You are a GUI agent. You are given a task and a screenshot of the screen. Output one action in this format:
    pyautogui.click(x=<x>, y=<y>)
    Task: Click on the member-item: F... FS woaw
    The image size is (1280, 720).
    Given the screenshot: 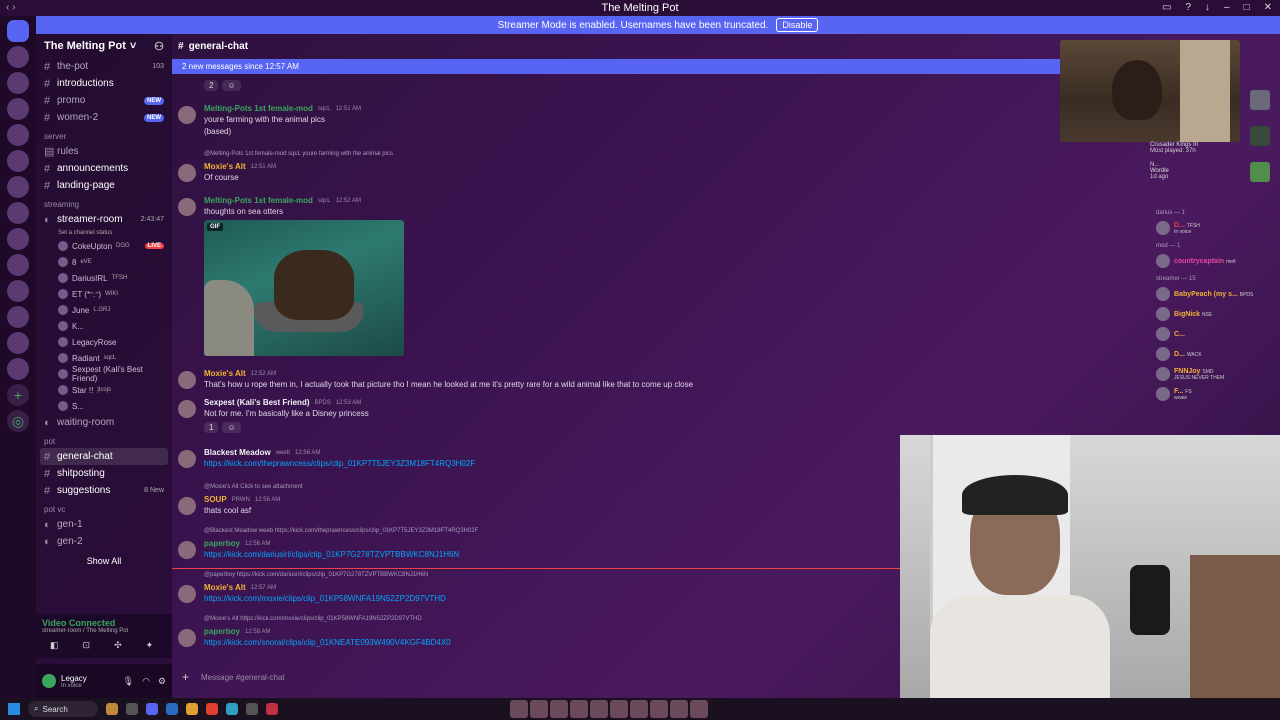 What is the action you would take?
    pyautogui.click(x=1215, y=394)
    